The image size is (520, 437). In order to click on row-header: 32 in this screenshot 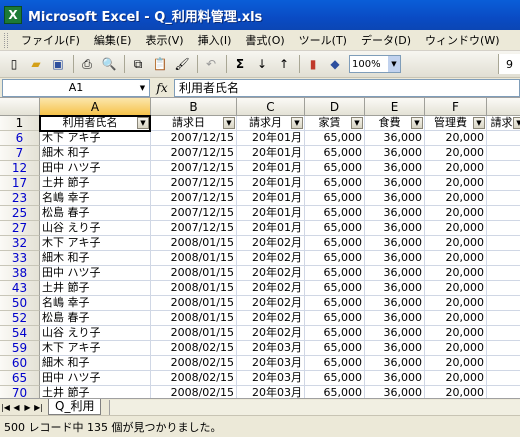, I will do `click(20, 243)`.